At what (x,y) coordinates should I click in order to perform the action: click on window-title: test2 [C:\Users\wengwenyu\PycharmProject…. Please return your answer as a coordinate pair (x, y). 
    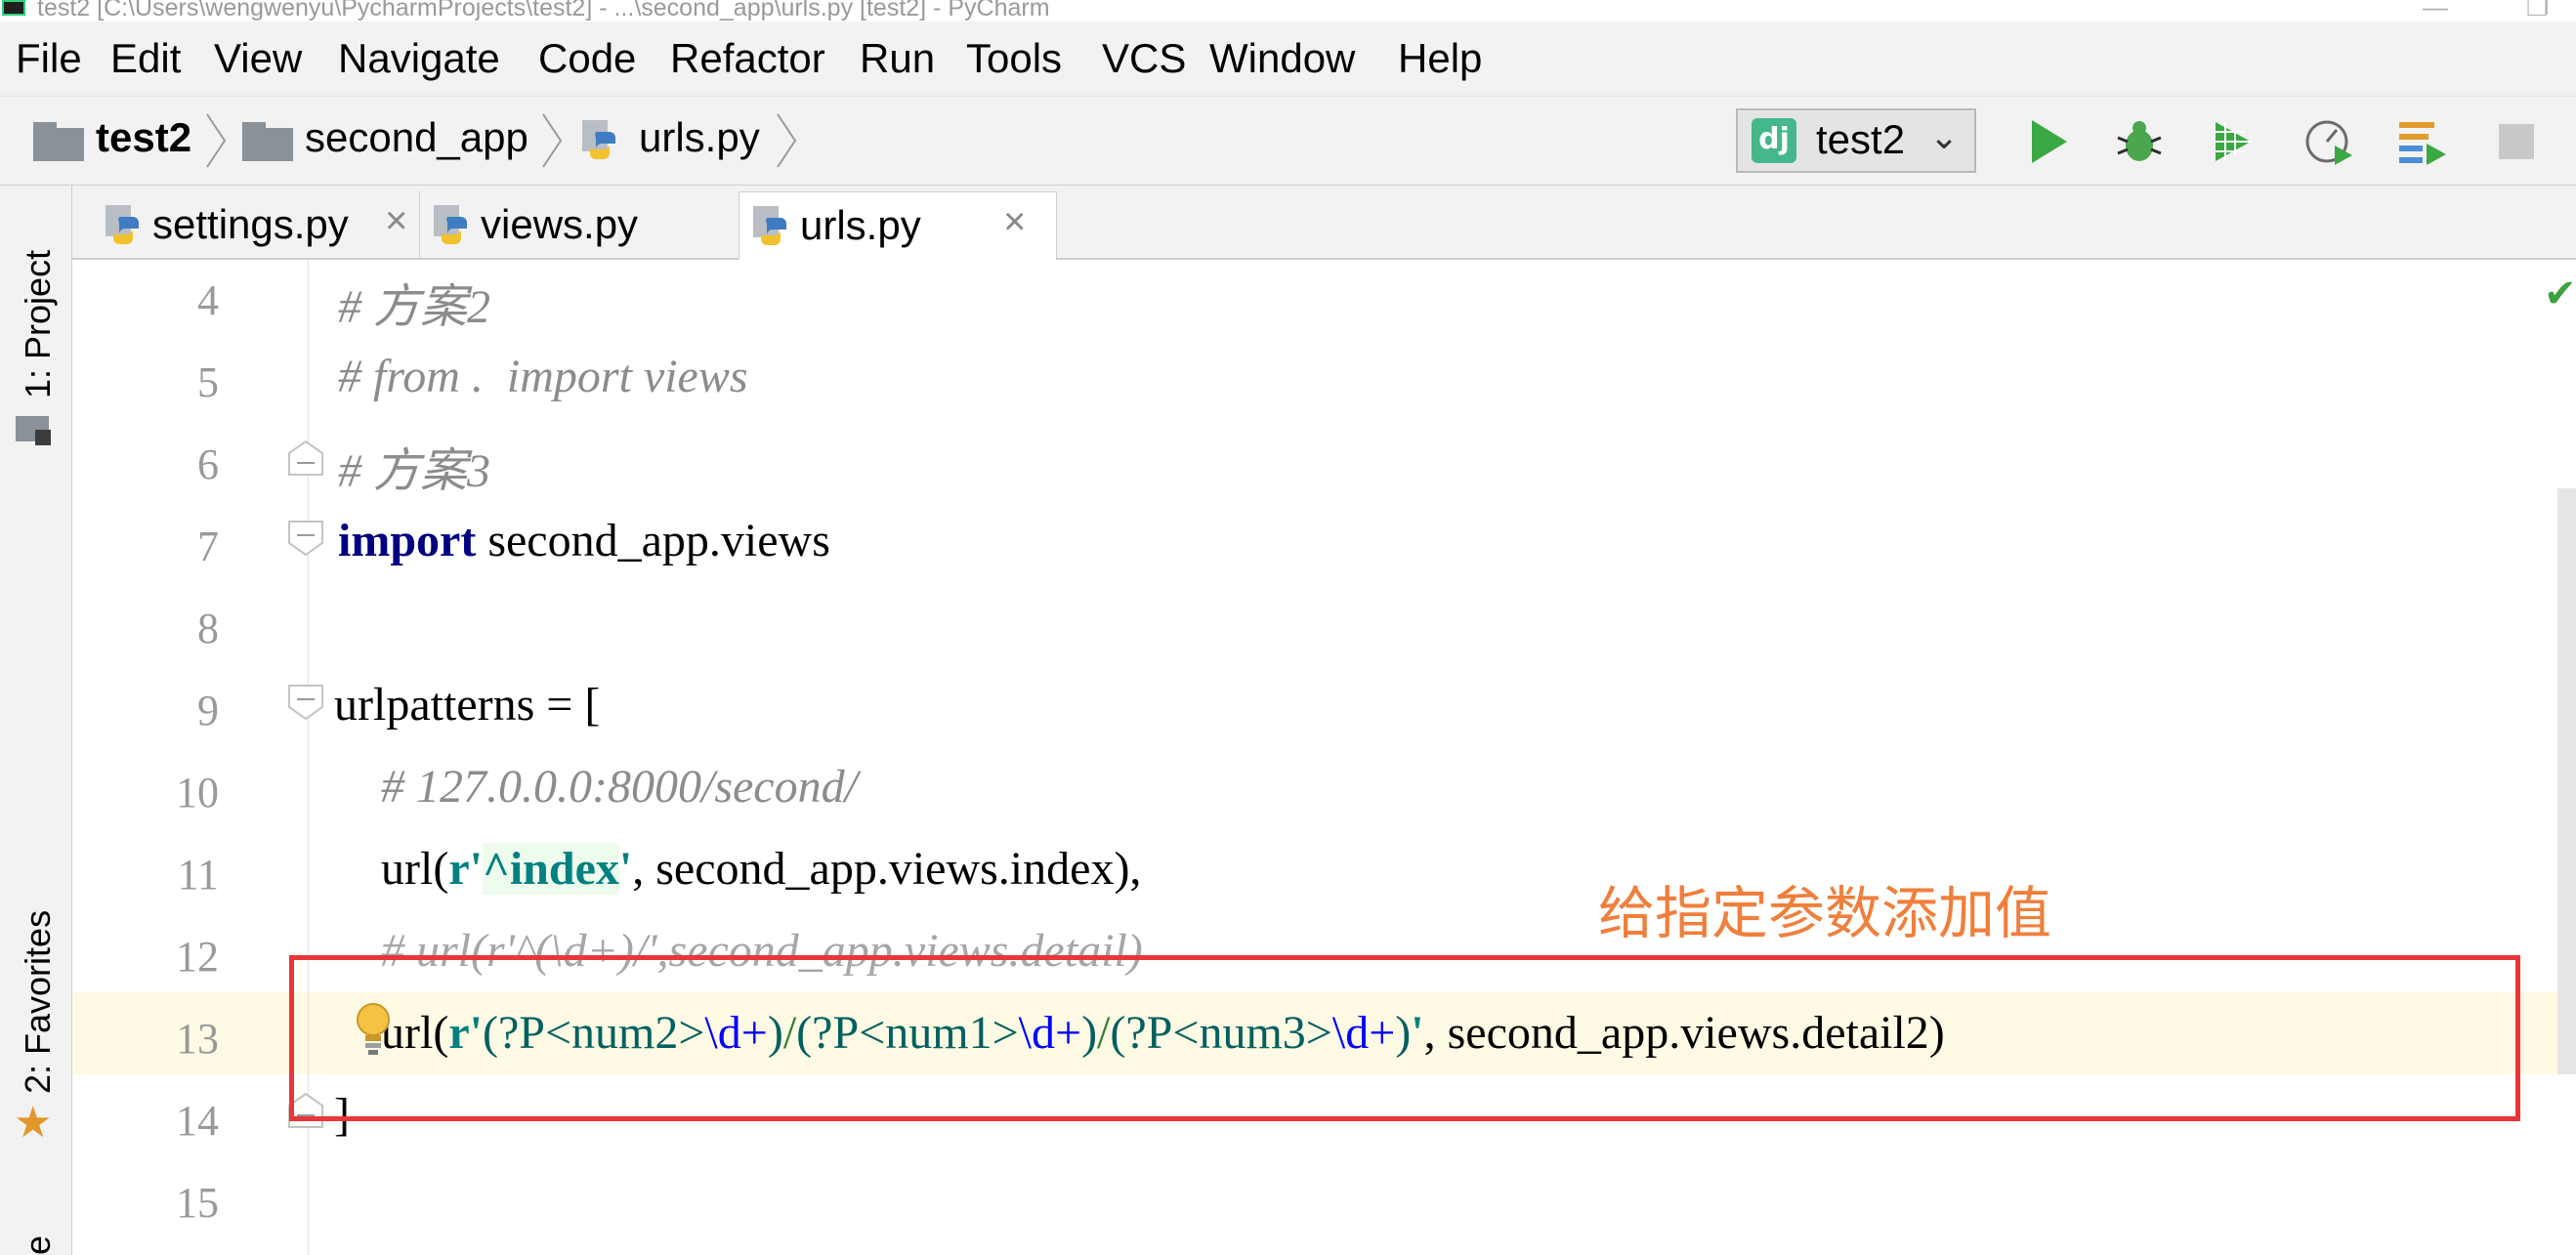
    Looking at the image, I should click on (543, 10).